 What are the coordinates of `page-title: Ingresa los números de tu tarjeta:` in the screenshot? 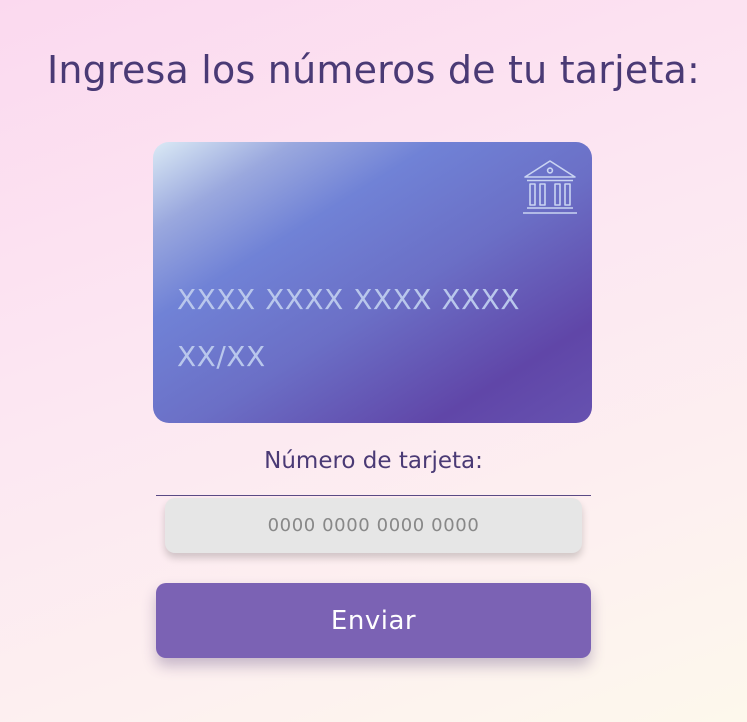 It's located at (373, 70).